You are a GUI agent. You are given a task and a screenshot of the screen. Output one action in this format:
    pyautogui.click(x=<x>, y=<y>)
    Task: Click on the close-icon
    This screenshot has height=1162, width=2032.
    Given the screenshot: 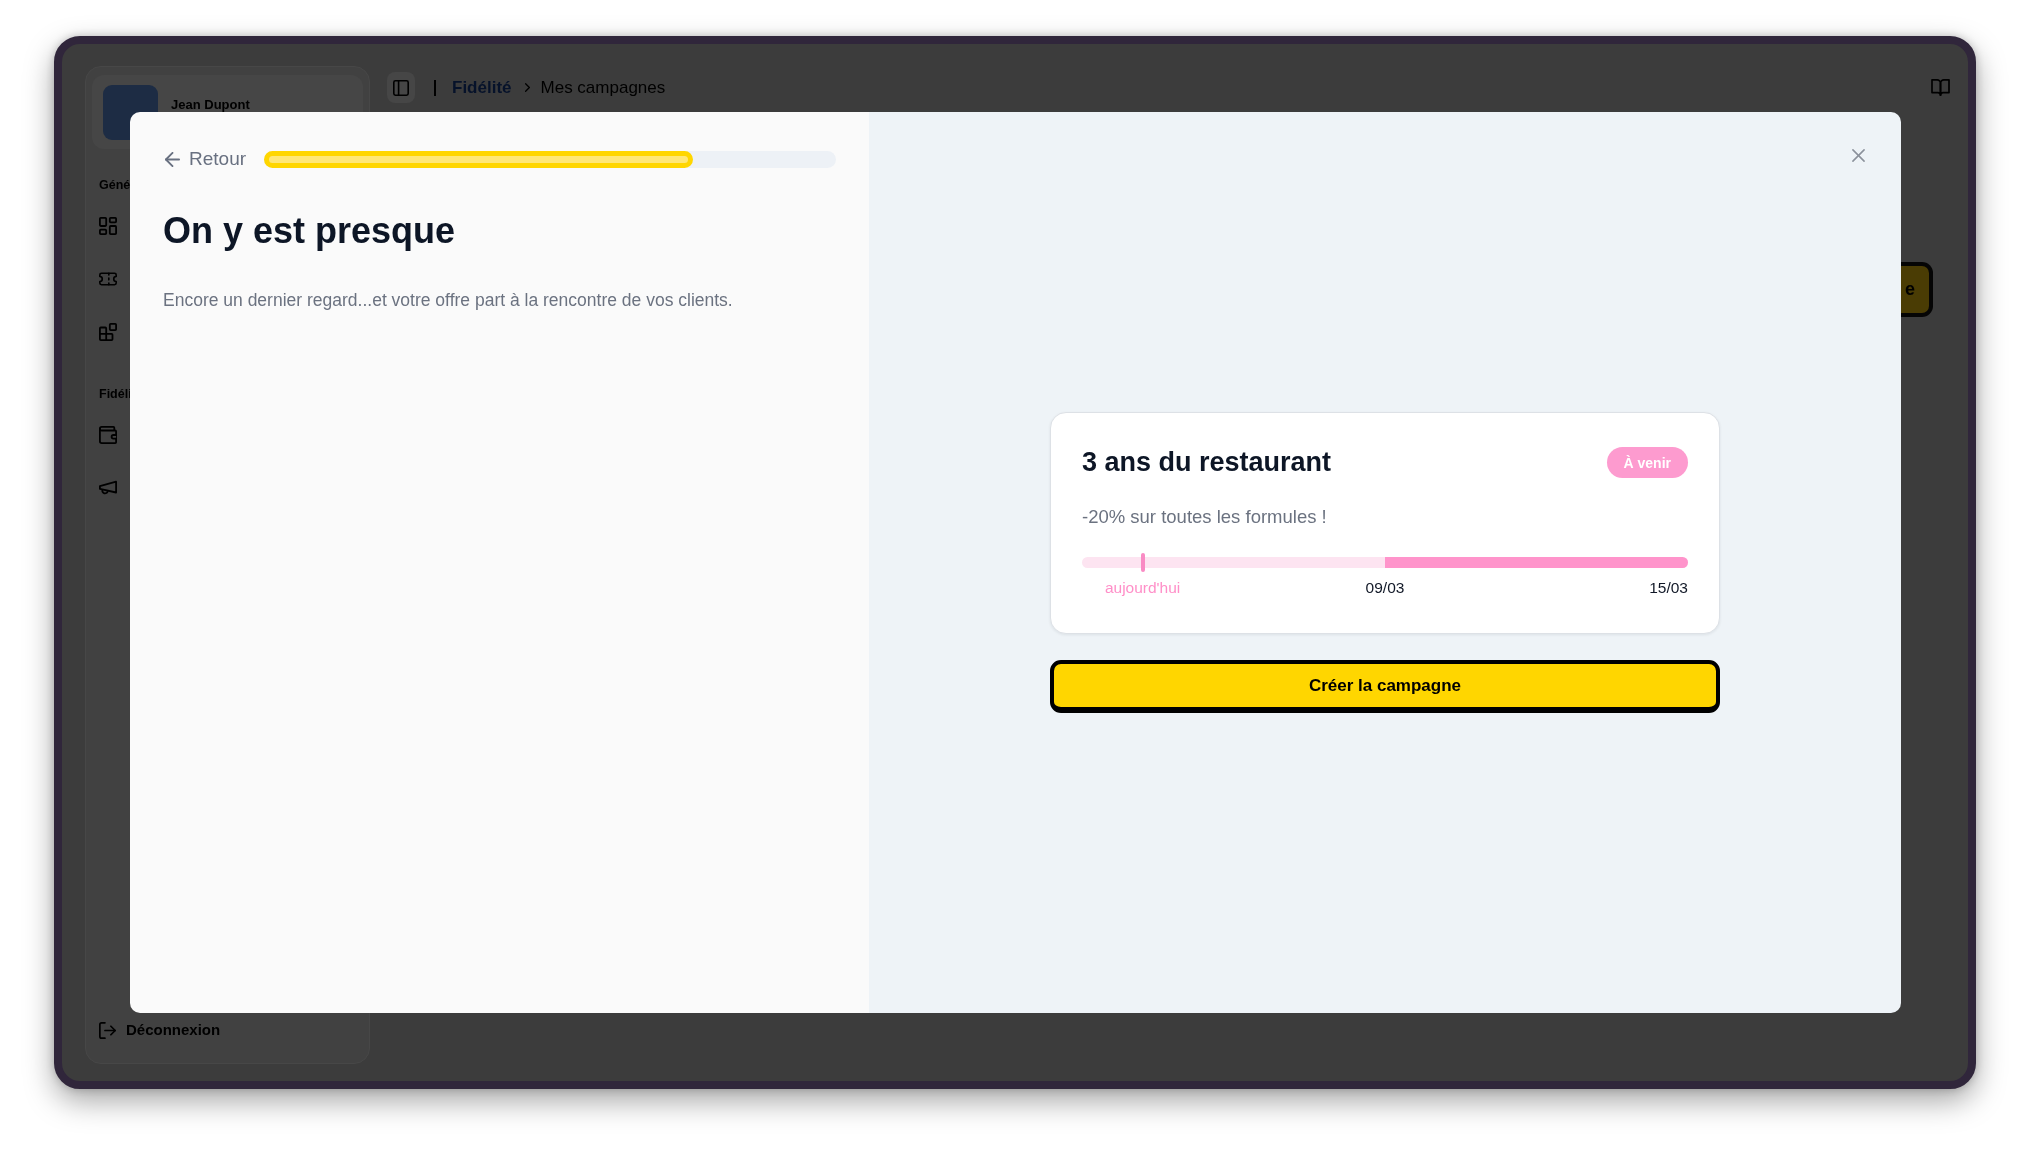 What is the action you would take?
    pyautogui.click(x=1858, y=155)
    